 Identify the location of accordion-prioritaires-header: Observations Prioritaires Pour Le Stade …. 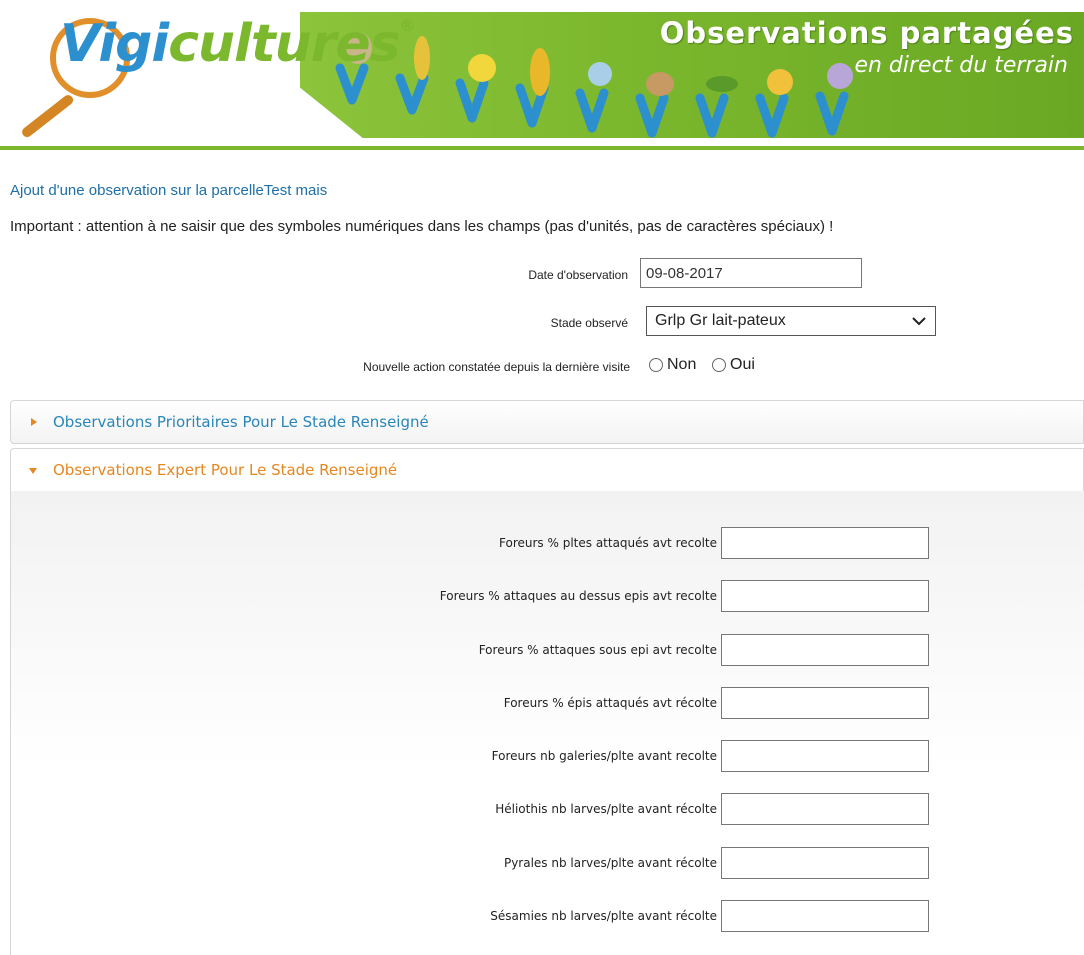
(547, 422).